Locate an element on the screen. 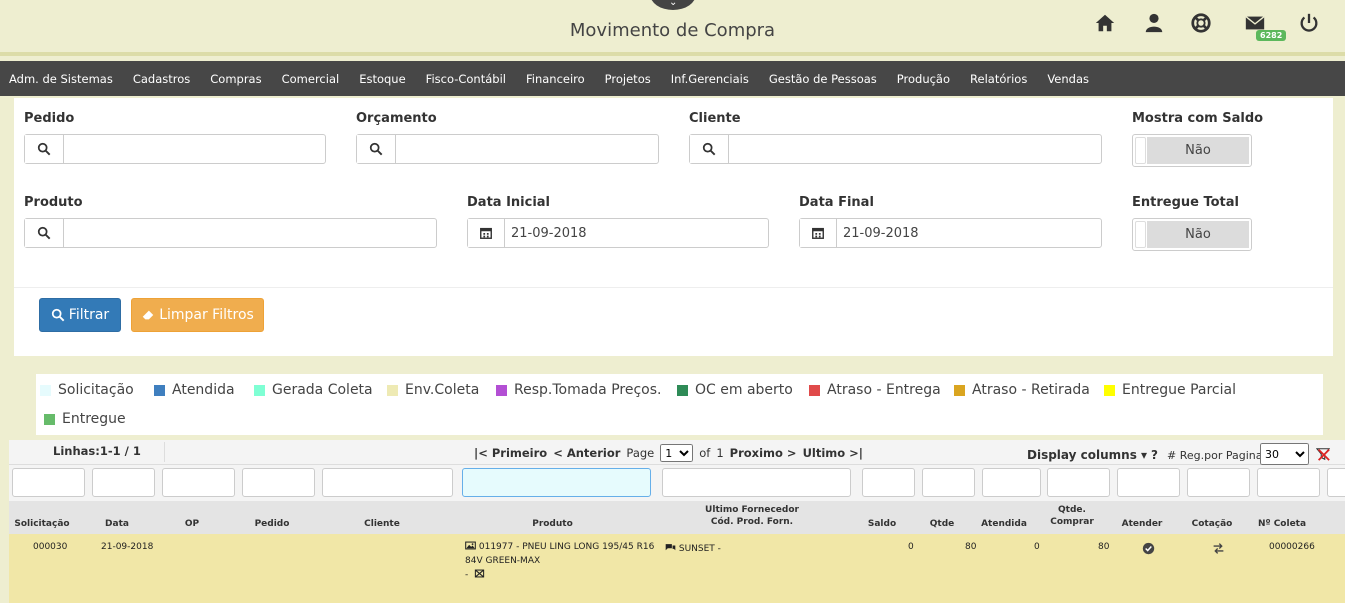 This screenshot has height=603, width=1345. col-pedido: Pedido is located at coordinates (272, 517).